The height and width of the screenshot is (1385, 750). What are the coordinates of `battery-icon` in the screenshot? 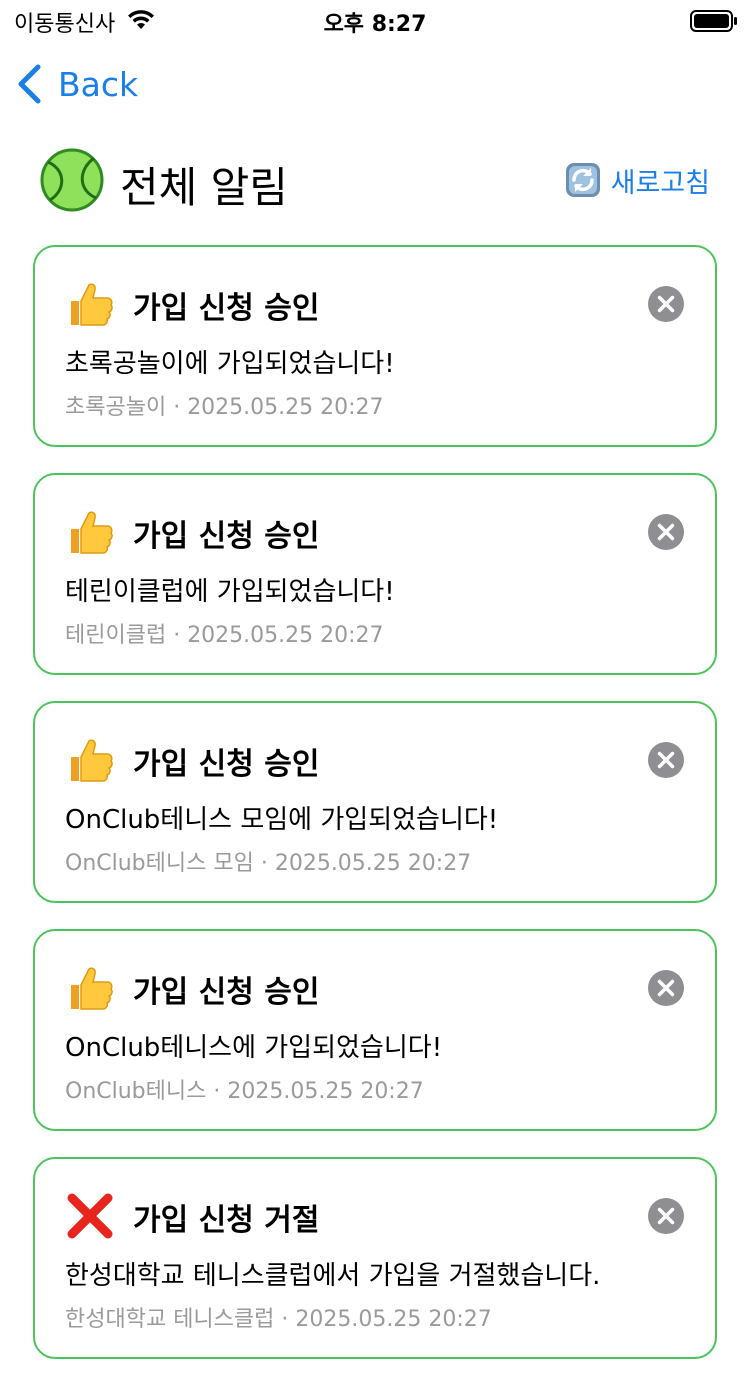 It's located at (714, 23).